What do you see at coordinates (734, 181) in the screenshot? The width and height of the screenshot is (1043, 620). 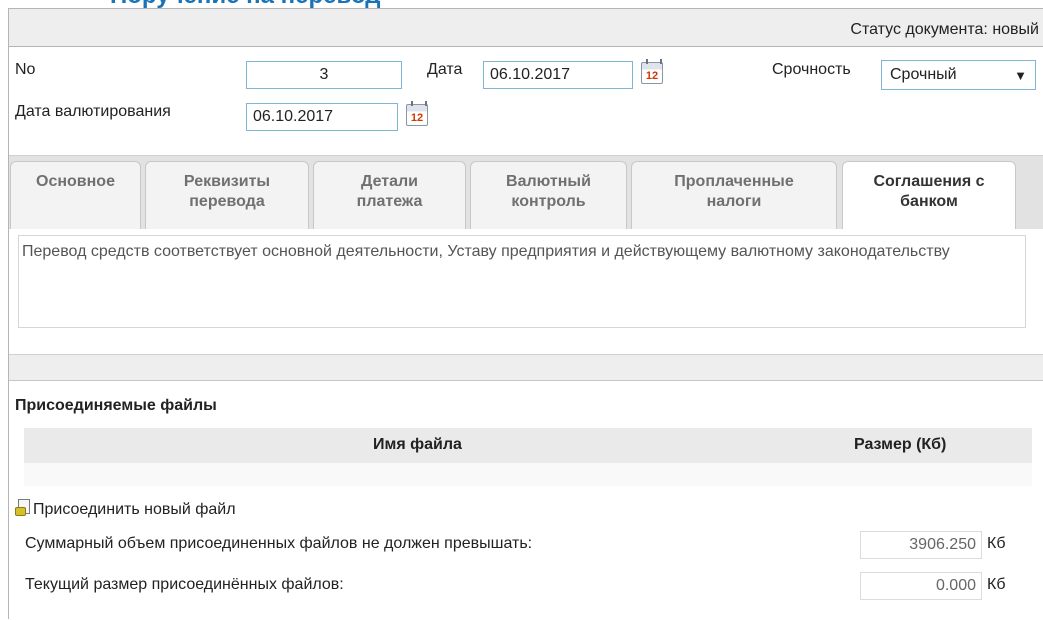 I see `tab-label: Проплаченные` at bounding box center [734, 181].